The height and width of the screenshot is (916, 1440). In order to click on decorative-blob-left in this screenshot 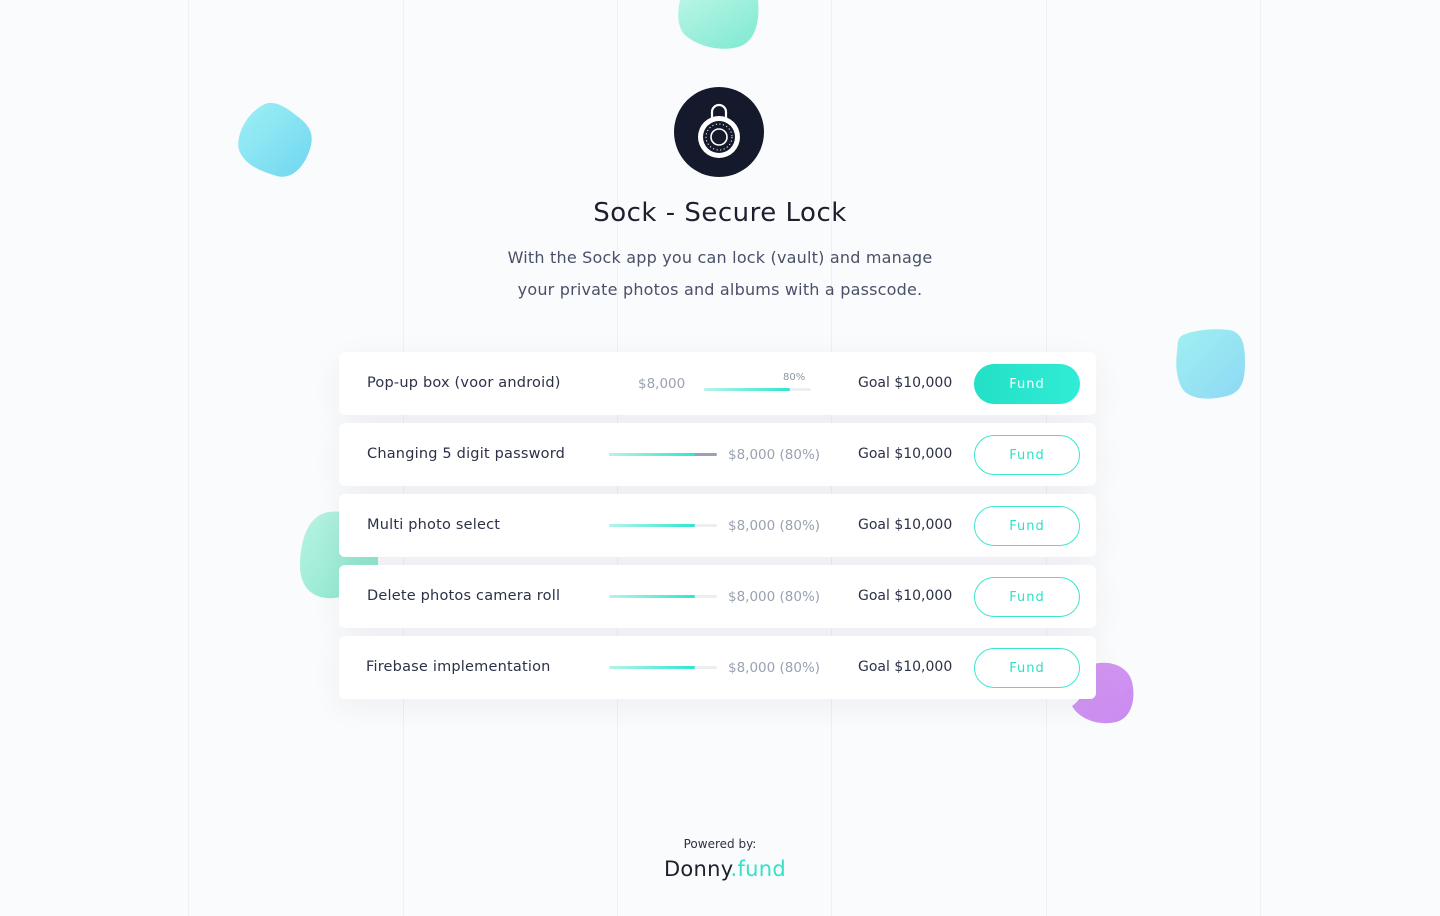, I will do `click(275, 139)`.